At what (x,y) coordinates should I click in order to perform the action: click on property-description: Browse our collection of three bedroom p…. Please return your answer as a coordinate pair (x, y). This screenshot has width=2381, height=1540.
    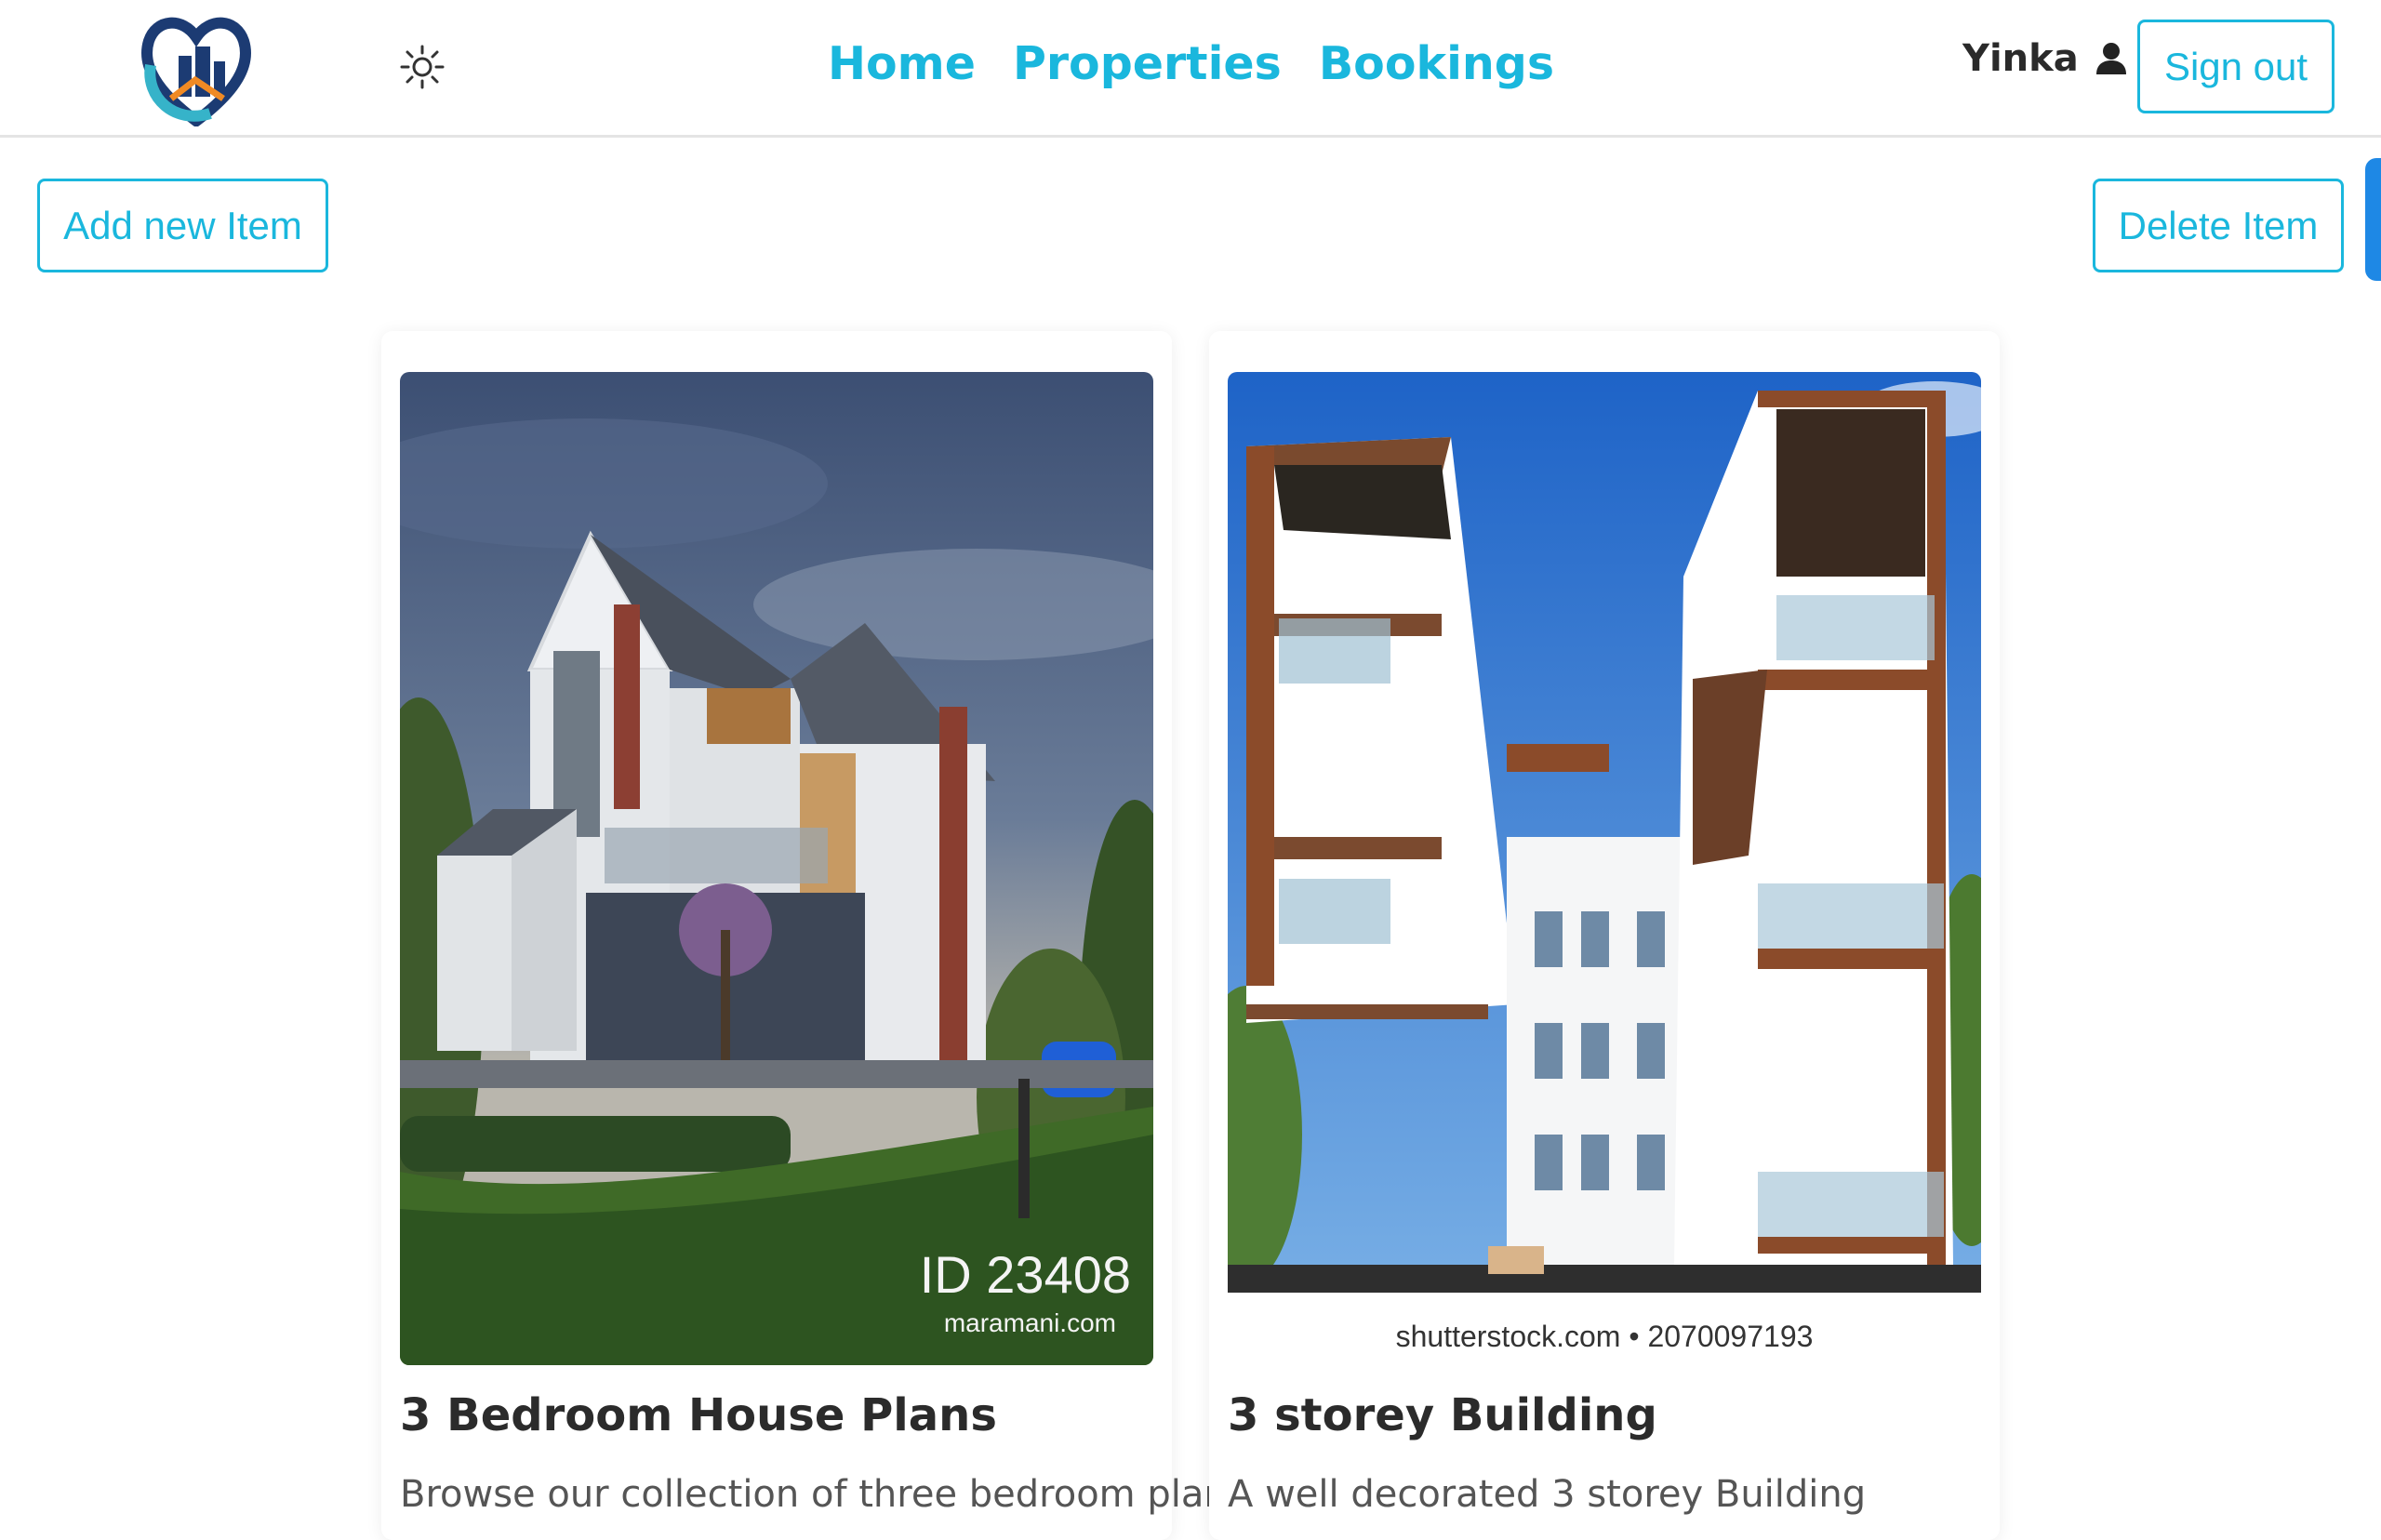
    Looking at the image, I should click on (824, 1494).